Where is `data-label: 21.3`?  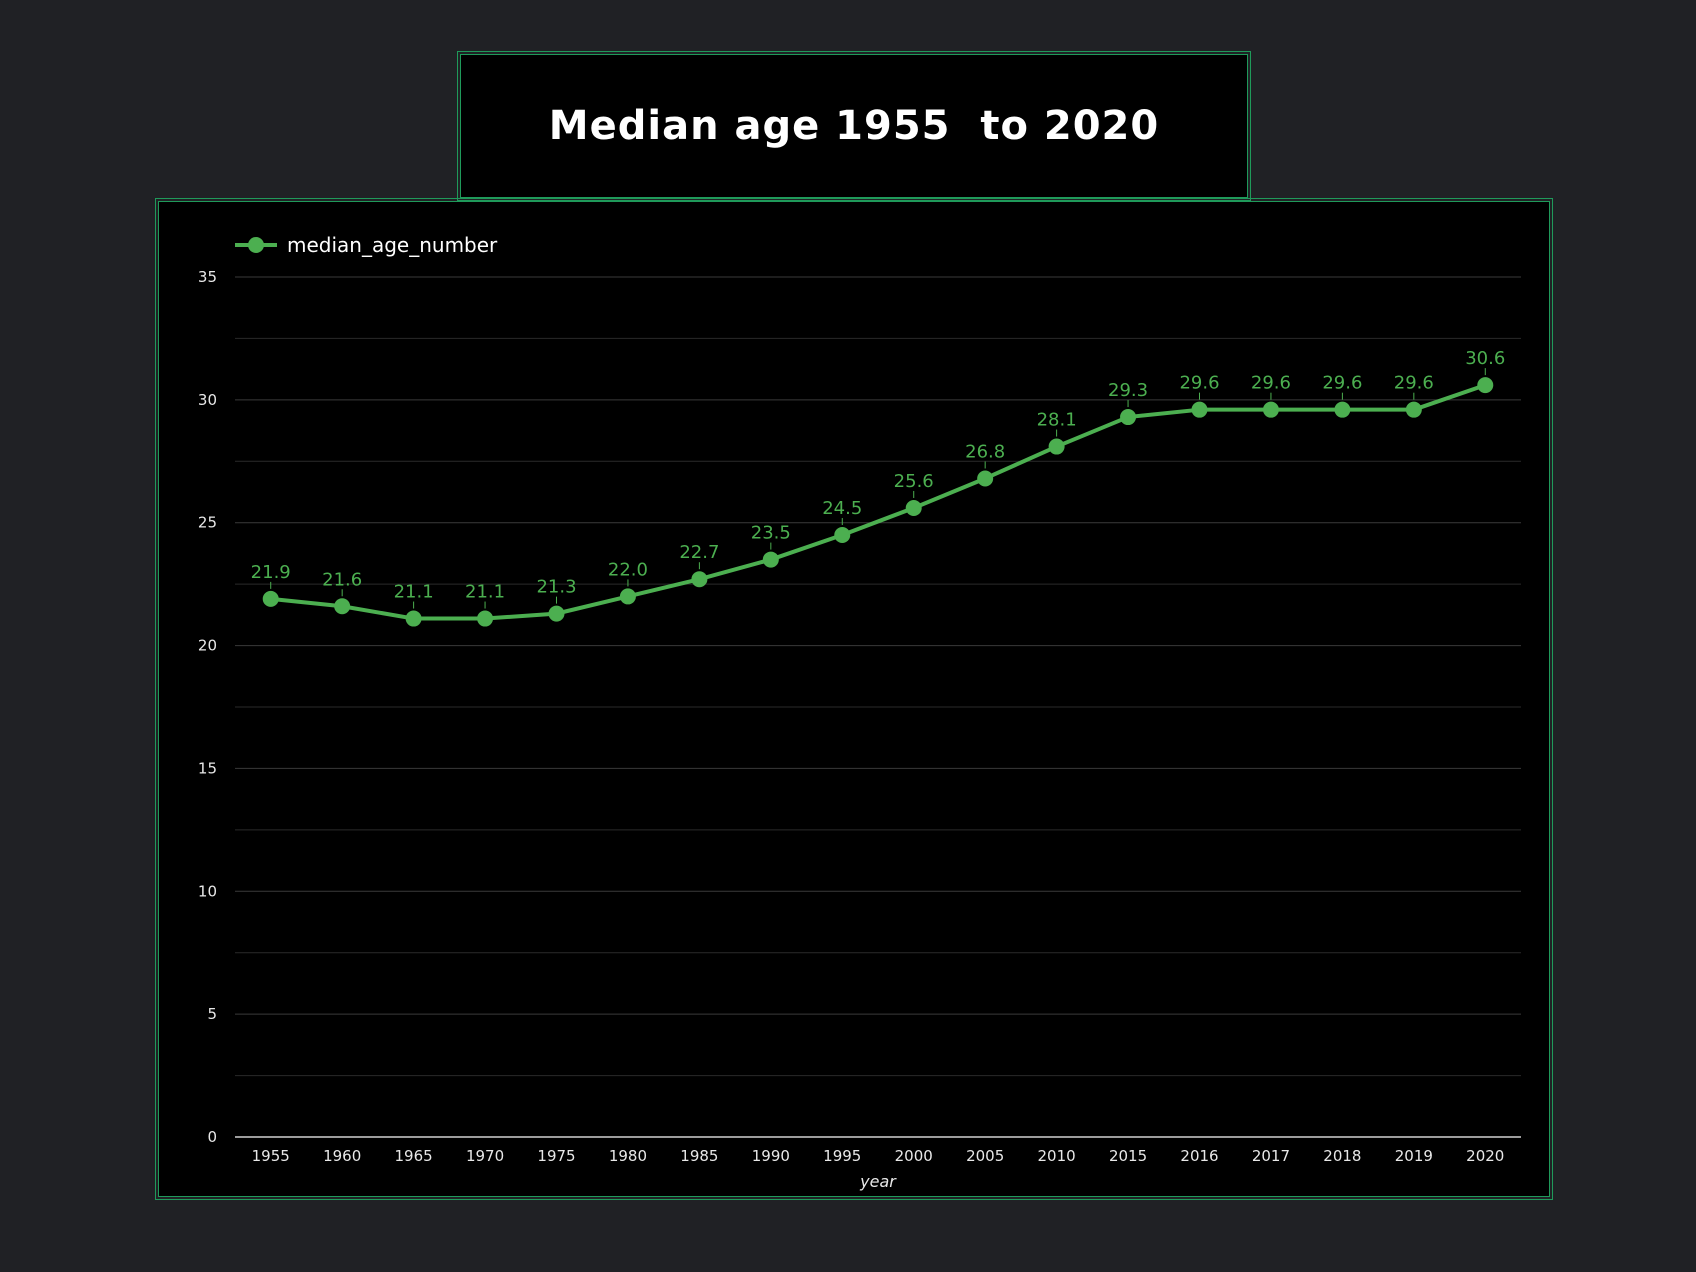
data-label: 21.3 is located at coordinates (556, 587).